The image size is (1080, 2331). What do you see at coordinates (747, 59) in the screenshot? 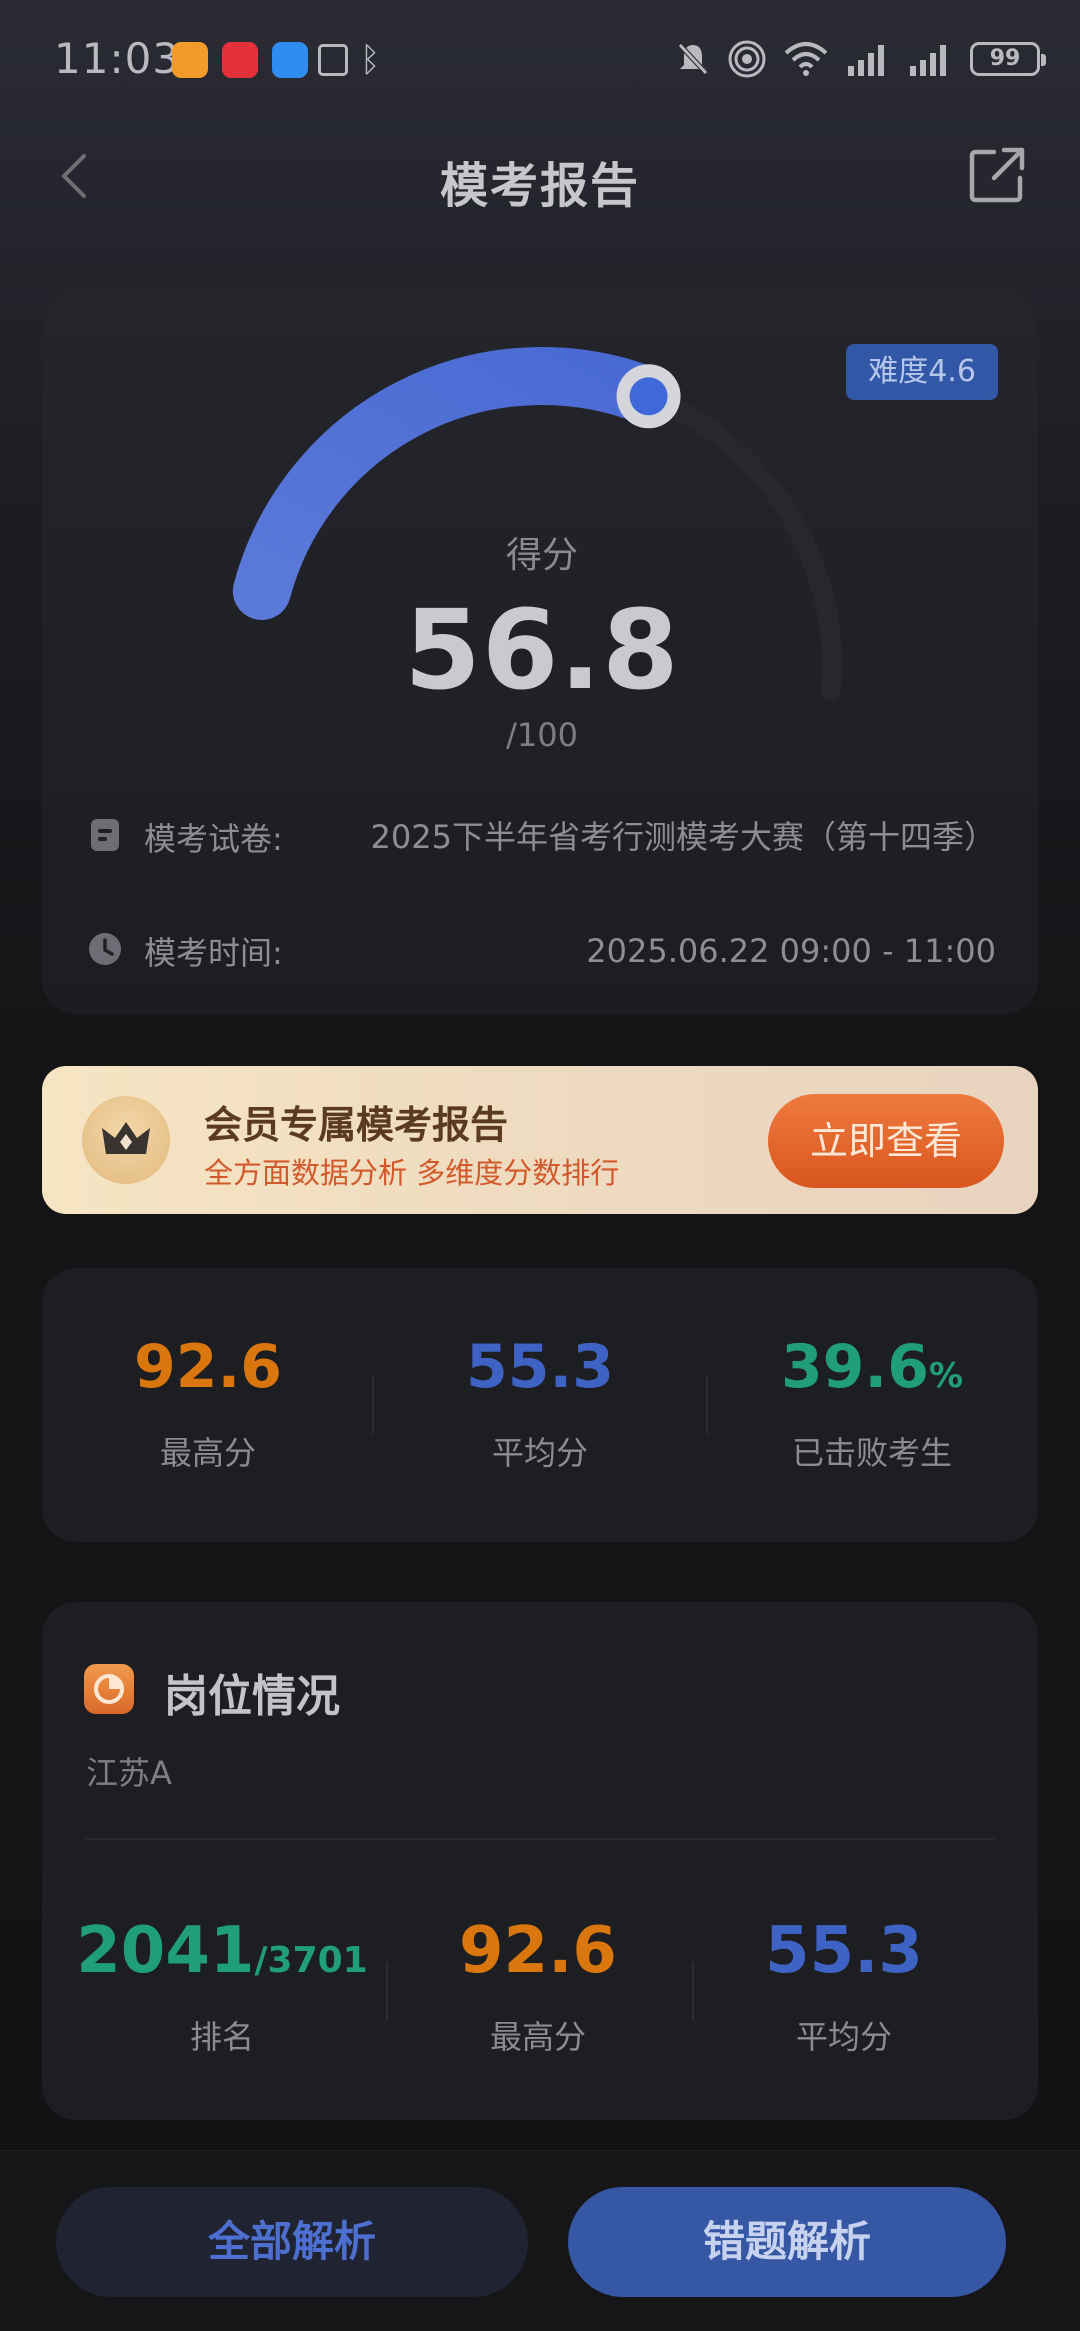
I see `hotspot-icon` at bounding box center [747, 59].